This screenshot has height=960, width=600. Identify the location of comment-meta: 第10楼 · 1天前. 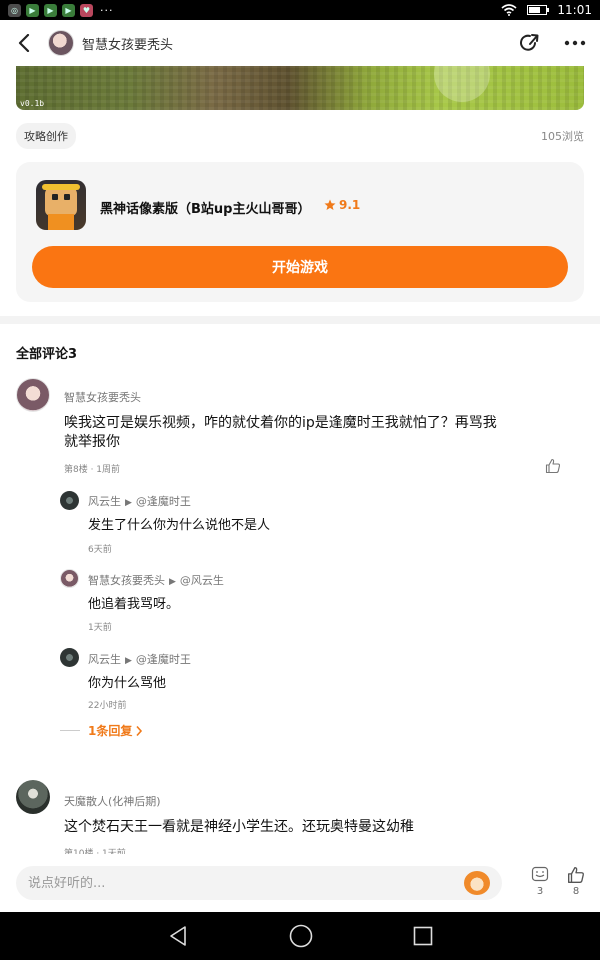
(95, 851).